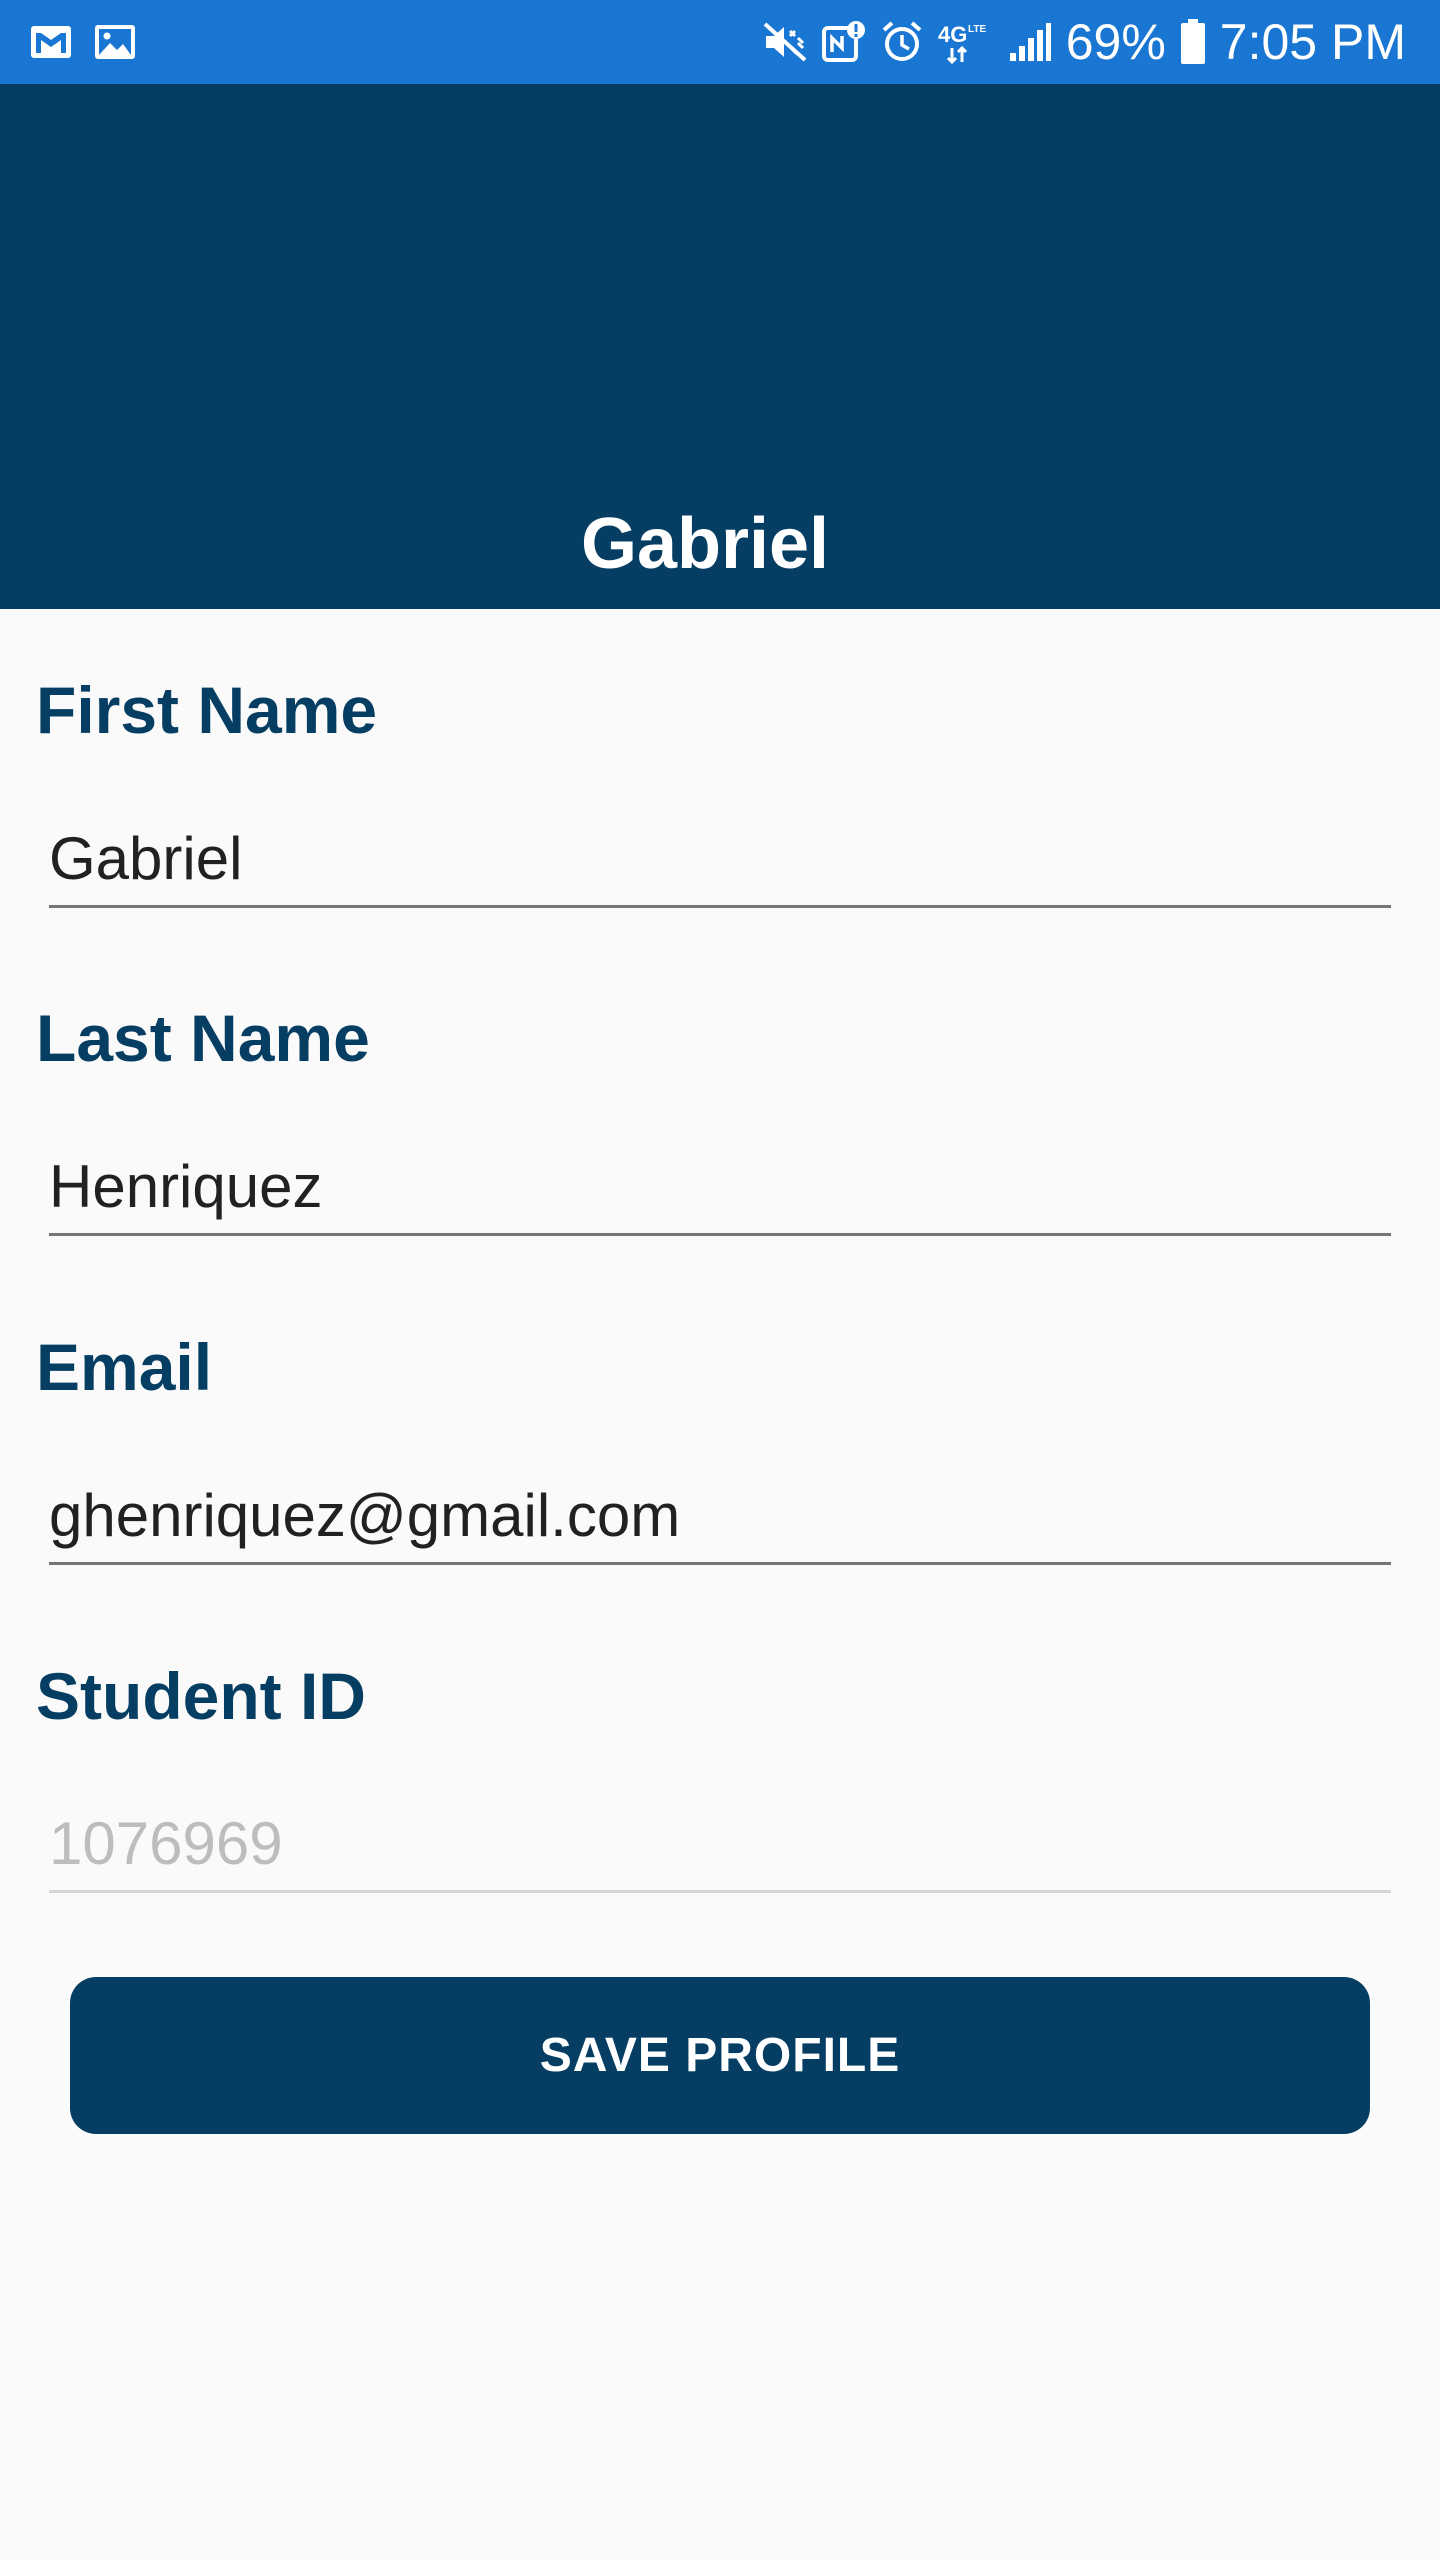 Image resolution: width=1440 pixels, height=2560 pixels. Describe the element at coordinates (720, 1520) in the screenshot. I see `email-field` at that location.